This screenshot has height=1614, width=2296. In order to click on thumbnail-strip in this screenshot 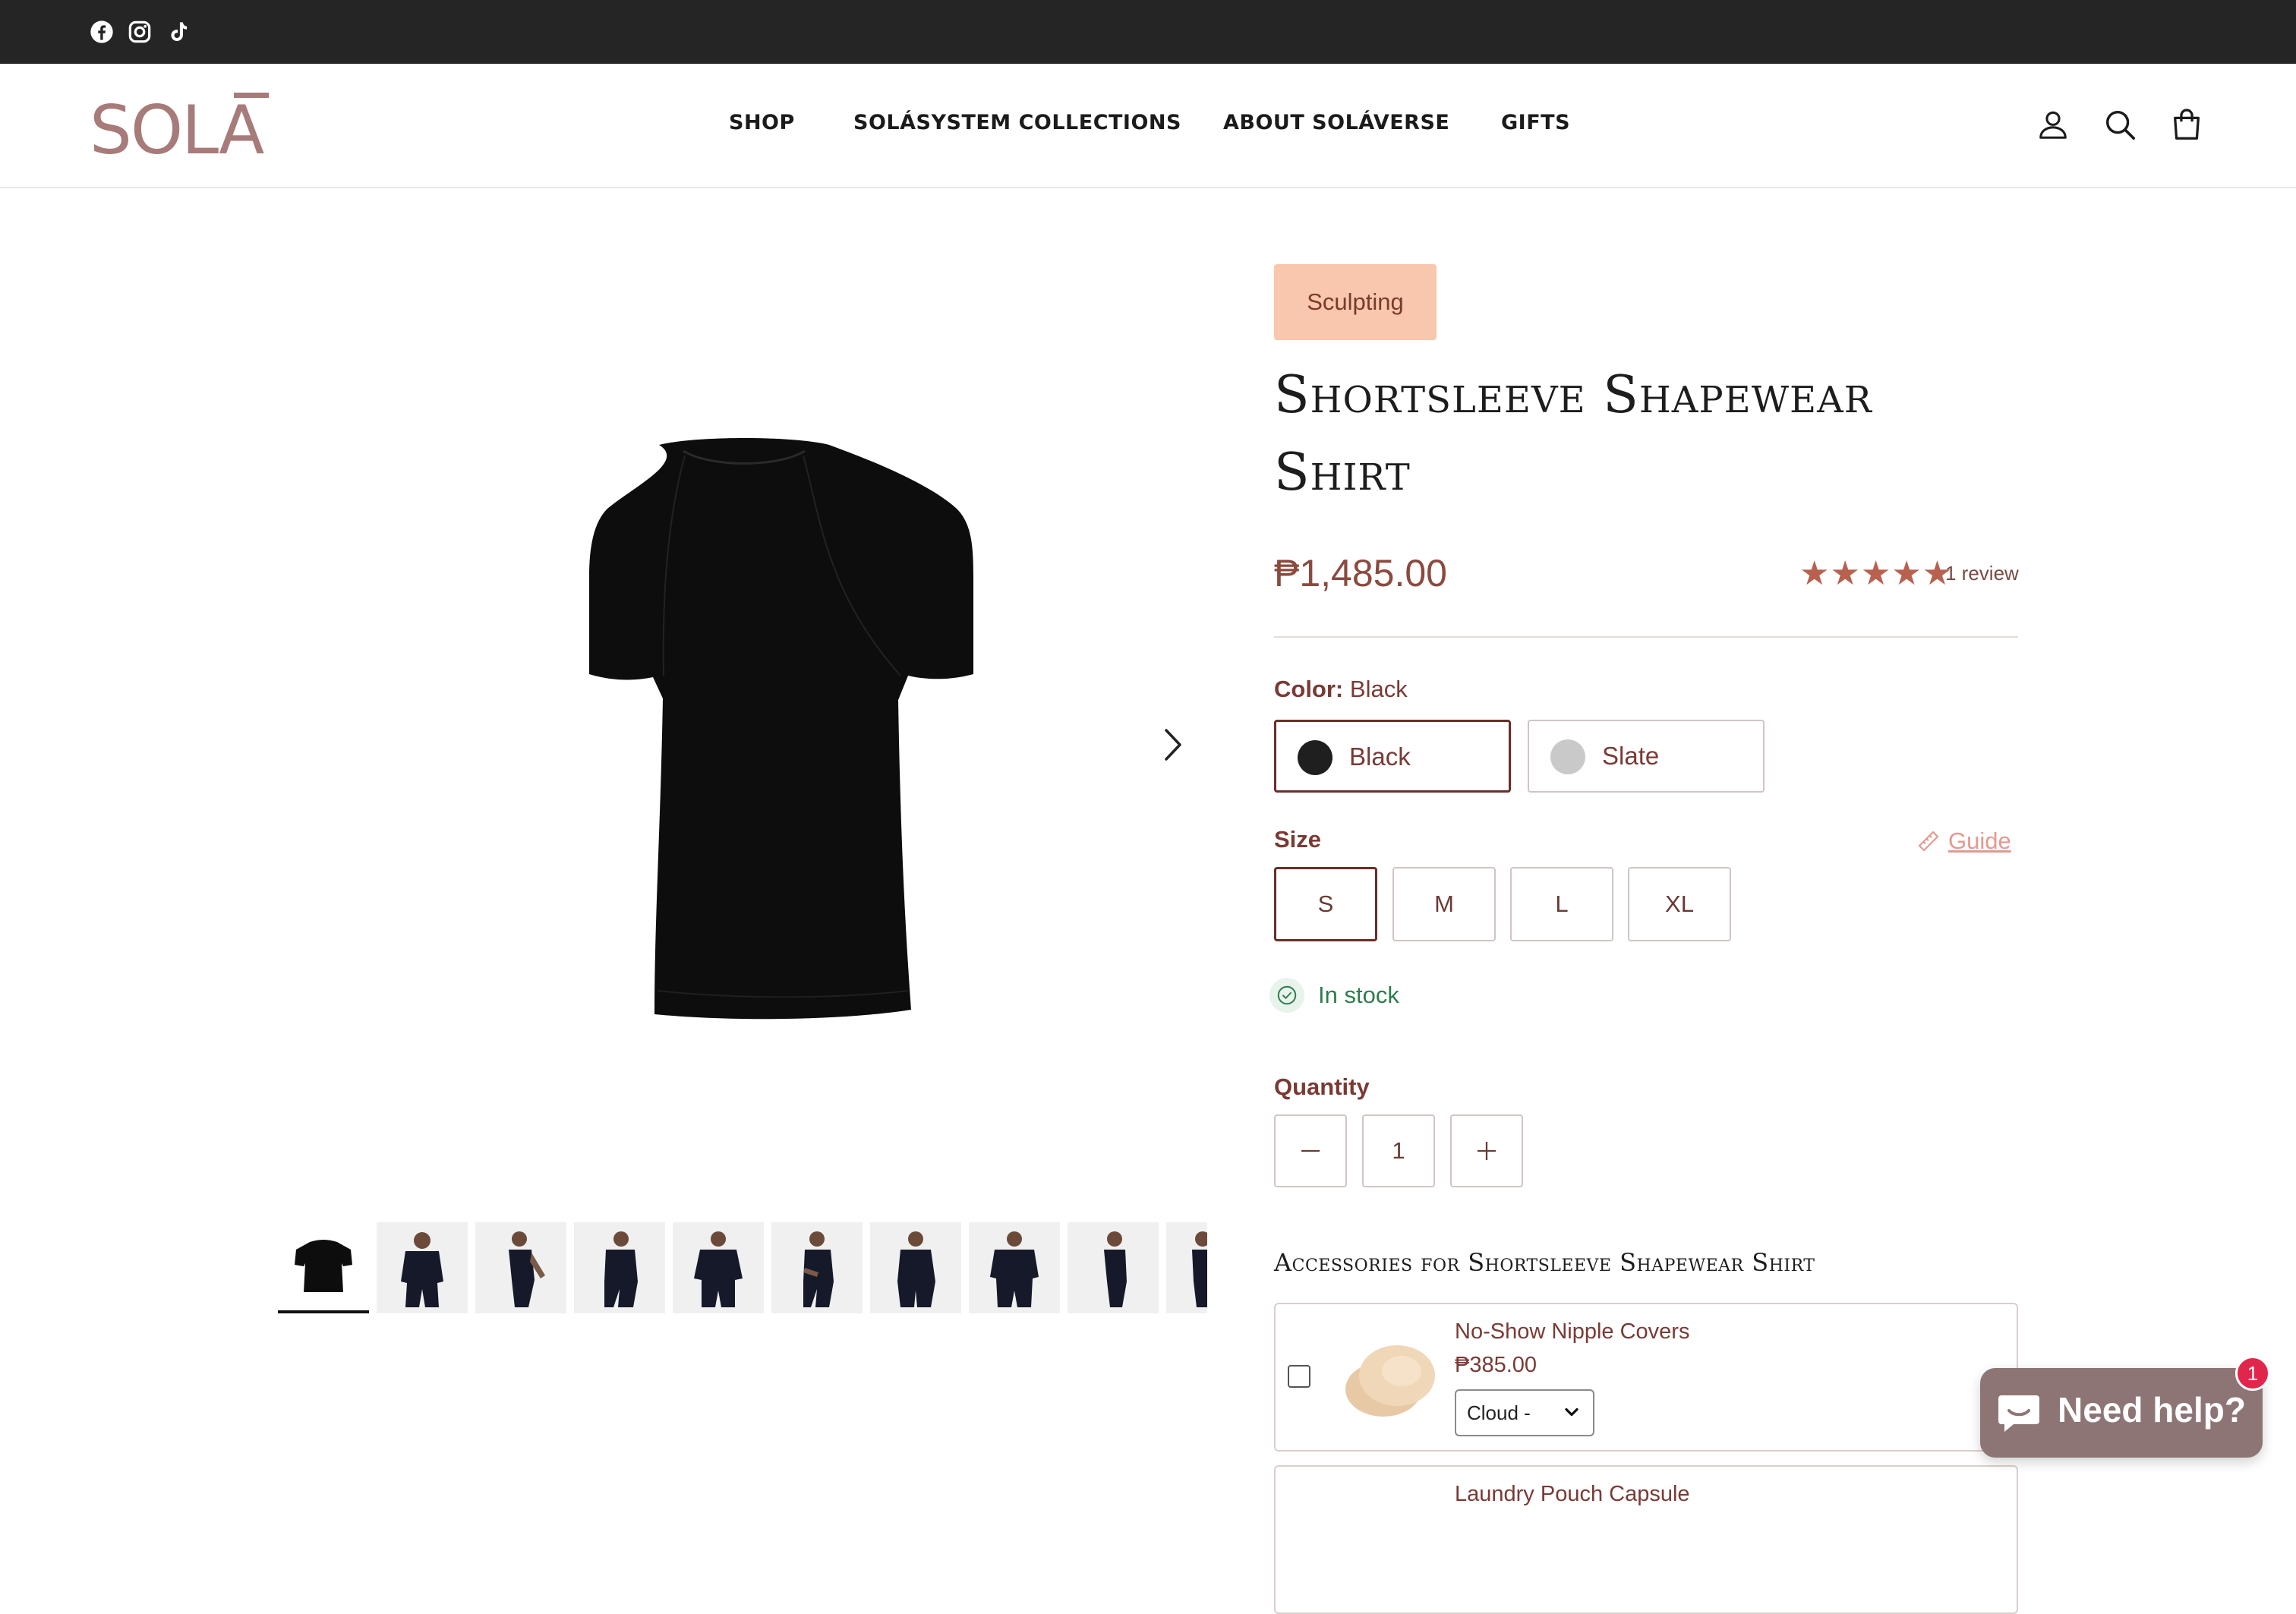, I will do `click(743, 1269)`.